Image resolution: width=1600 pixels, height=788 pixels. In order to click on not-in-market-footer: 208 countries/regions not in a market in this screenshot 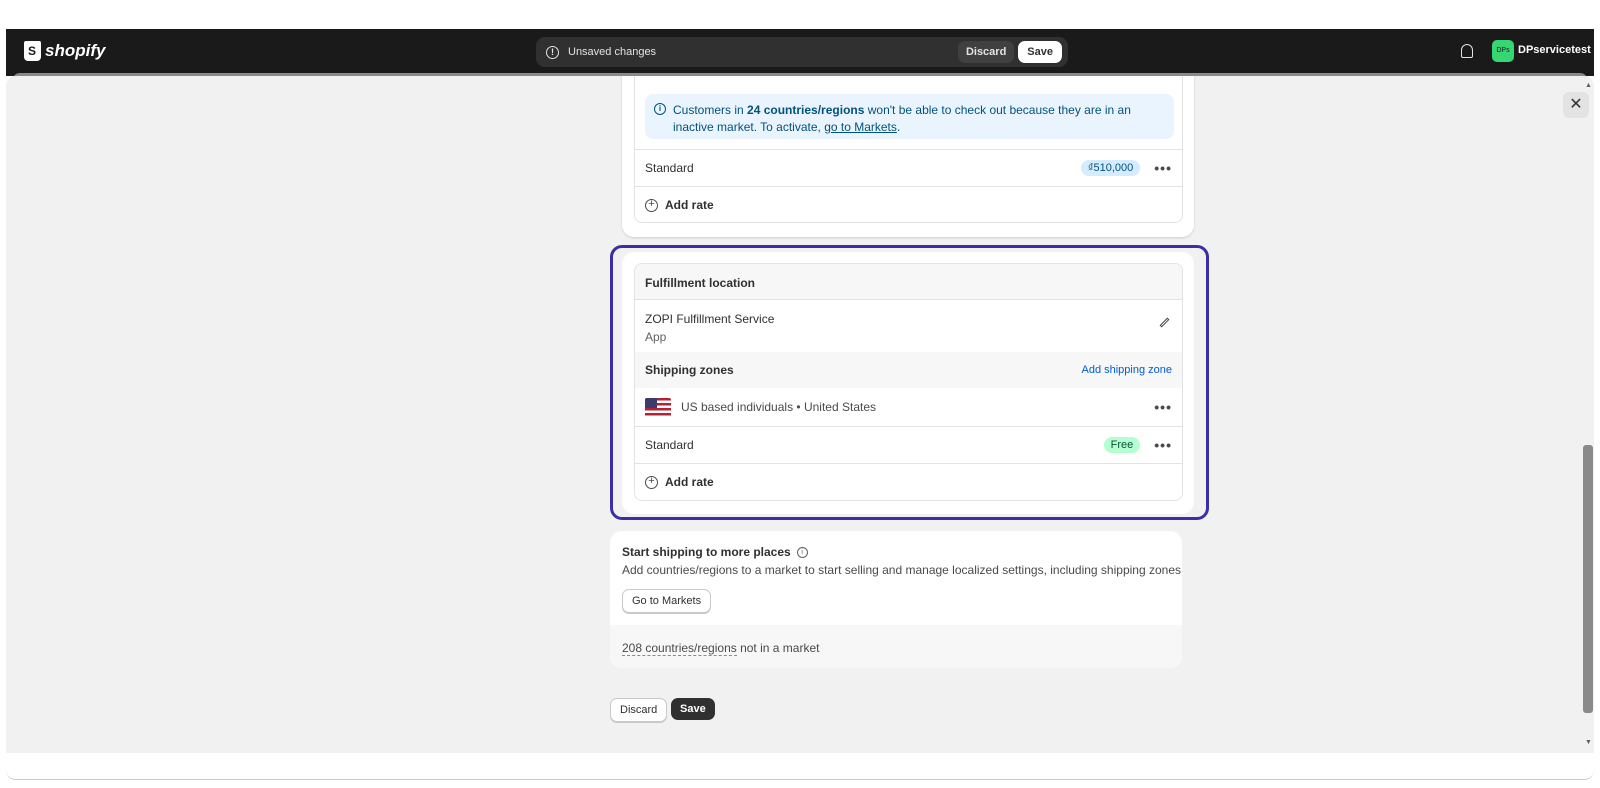, I will do `click(896, 646)`.